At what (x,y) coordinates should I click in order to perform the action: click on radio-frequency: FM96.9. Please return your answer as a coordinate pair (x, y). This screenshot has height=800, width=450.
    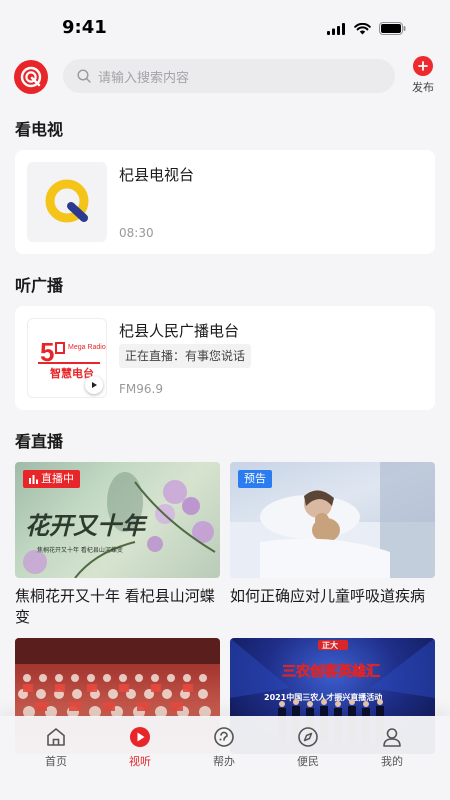
    Looking at the image, I should click on (141, 389).